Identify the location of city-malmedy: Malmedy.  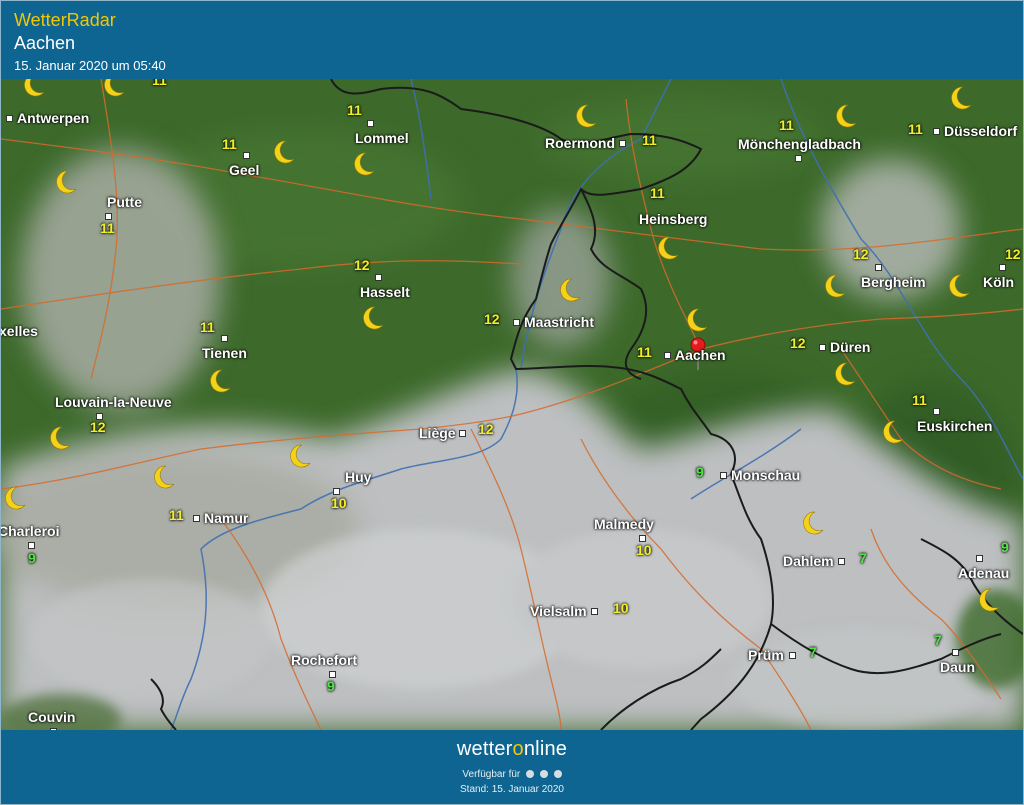
(624, 529).